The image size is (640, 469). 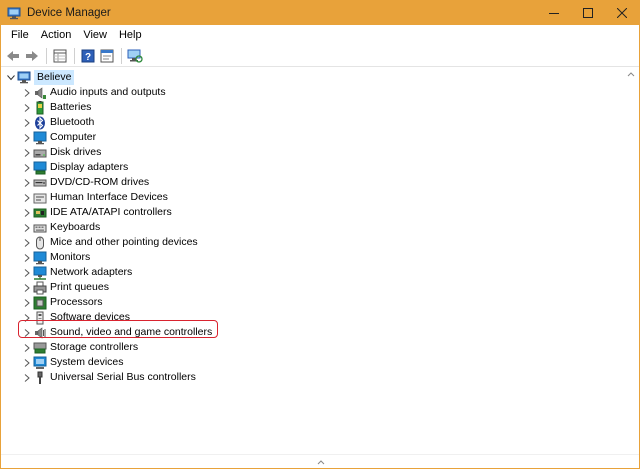 I want to click on tree-root: Believe, so click(x=40, y=77).